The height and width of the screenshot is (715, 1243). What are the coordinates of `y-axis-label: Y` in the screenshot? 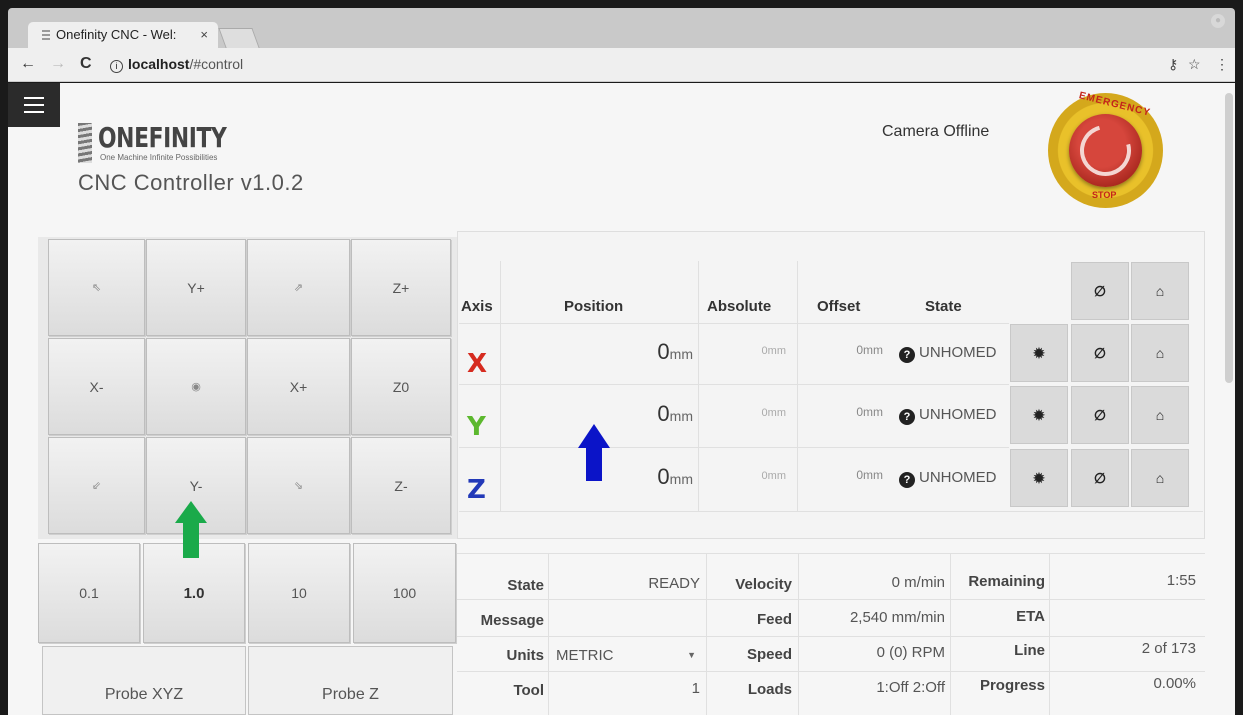 It's located at (476, 427).